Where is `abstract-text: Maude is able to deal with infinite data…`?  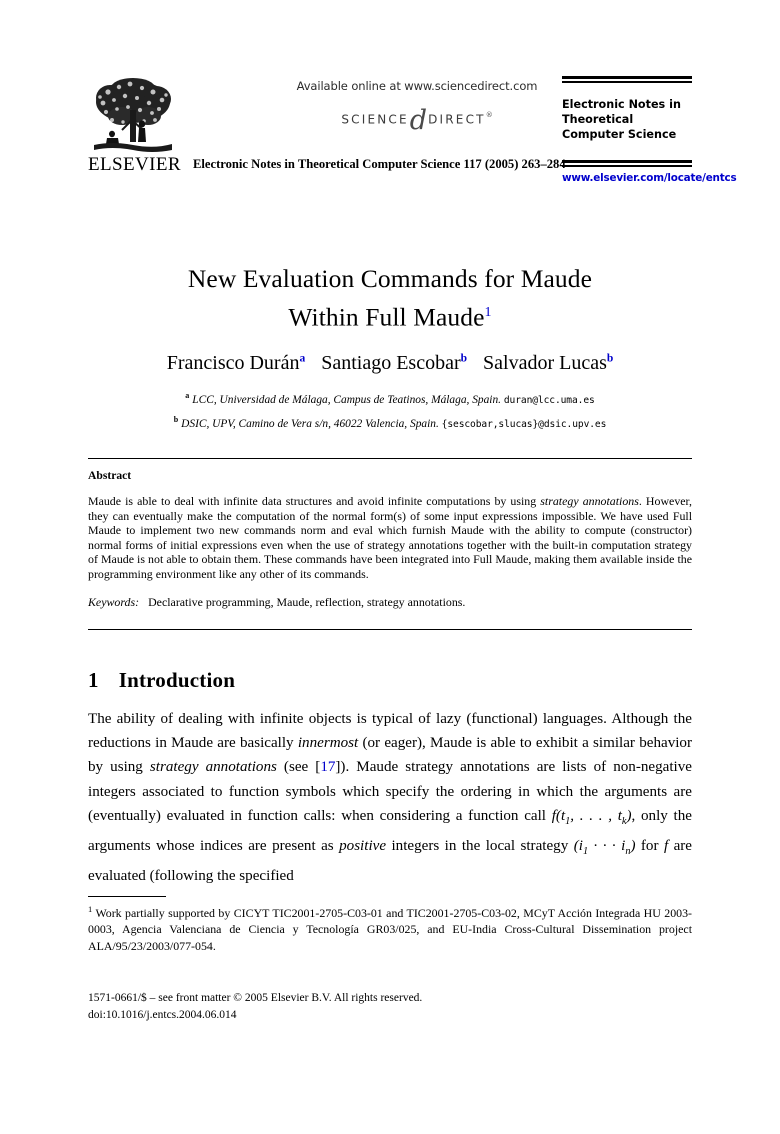 abstract-text: Maude is able to deal with infinite data… is located at coordinates (390, 538).